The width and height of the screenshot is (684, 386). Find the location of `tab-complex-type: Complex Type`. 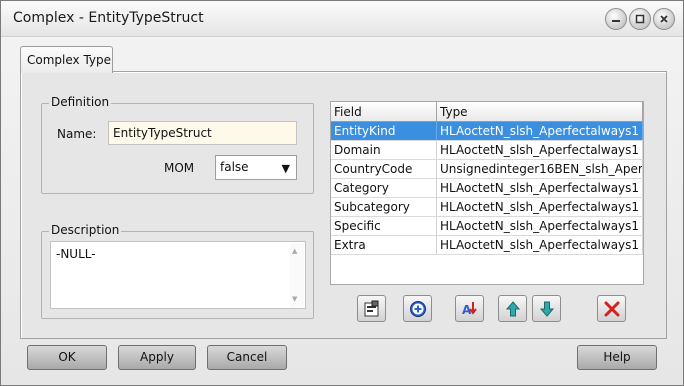

tab-complex-type: Complex Type is located at coordinates (66, 59).